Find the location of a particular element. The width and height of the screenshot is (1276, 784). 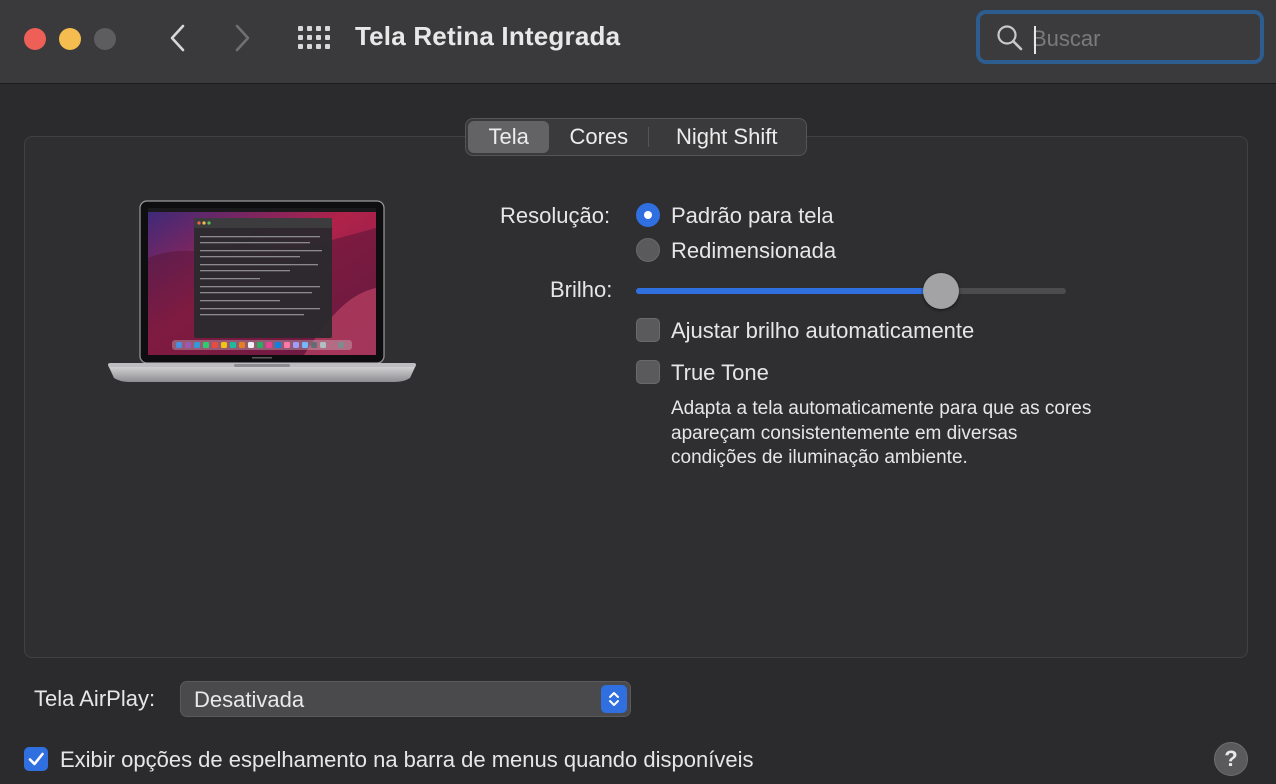

search-icon is located at coordinates (1010, 38).